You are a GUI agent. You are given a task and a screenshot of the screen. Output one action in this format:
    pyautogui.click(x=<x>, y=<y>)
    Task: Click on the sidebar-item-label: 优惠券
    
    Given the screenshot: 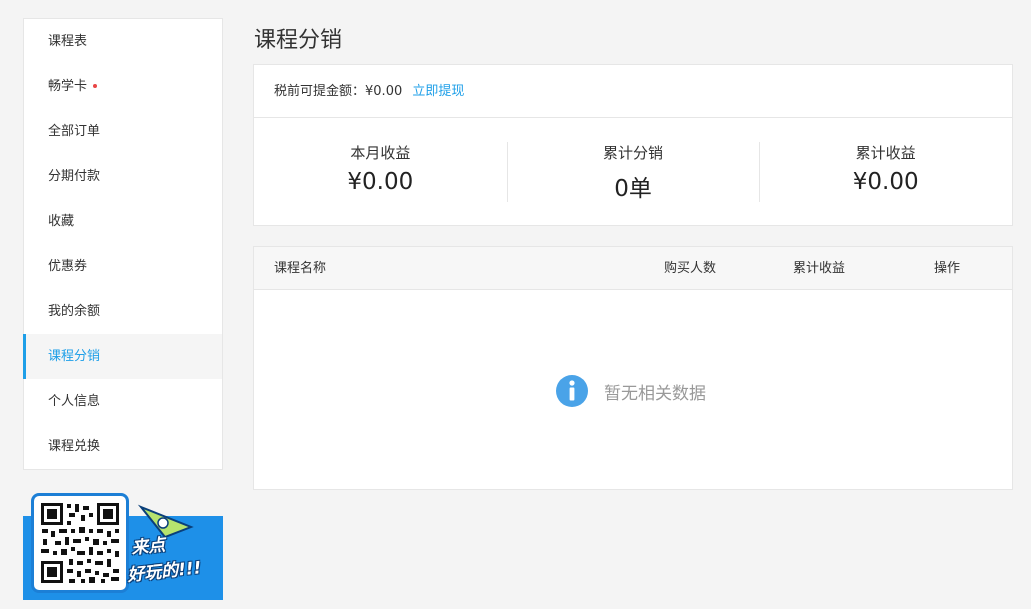 What is the action you would take?
    pyautogui.click(x=68, y=266)
    